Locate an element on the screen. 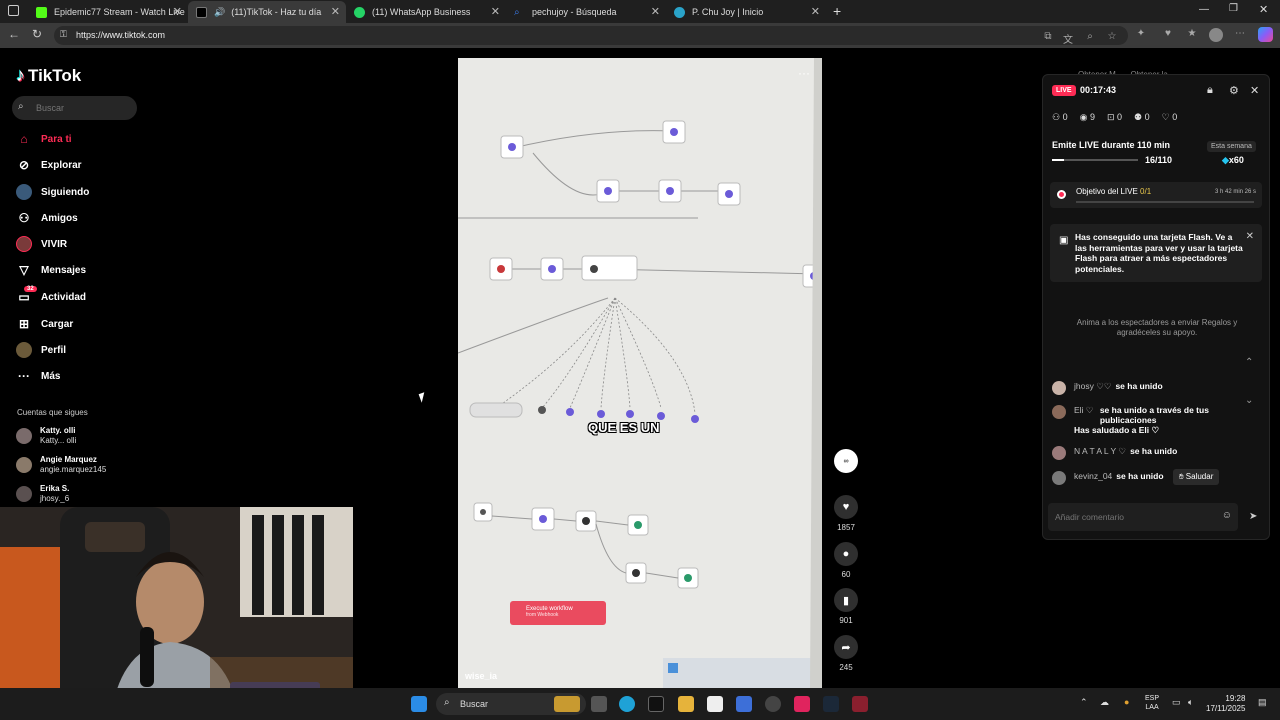  copilot-icon is located at coordinates (1265, 34).